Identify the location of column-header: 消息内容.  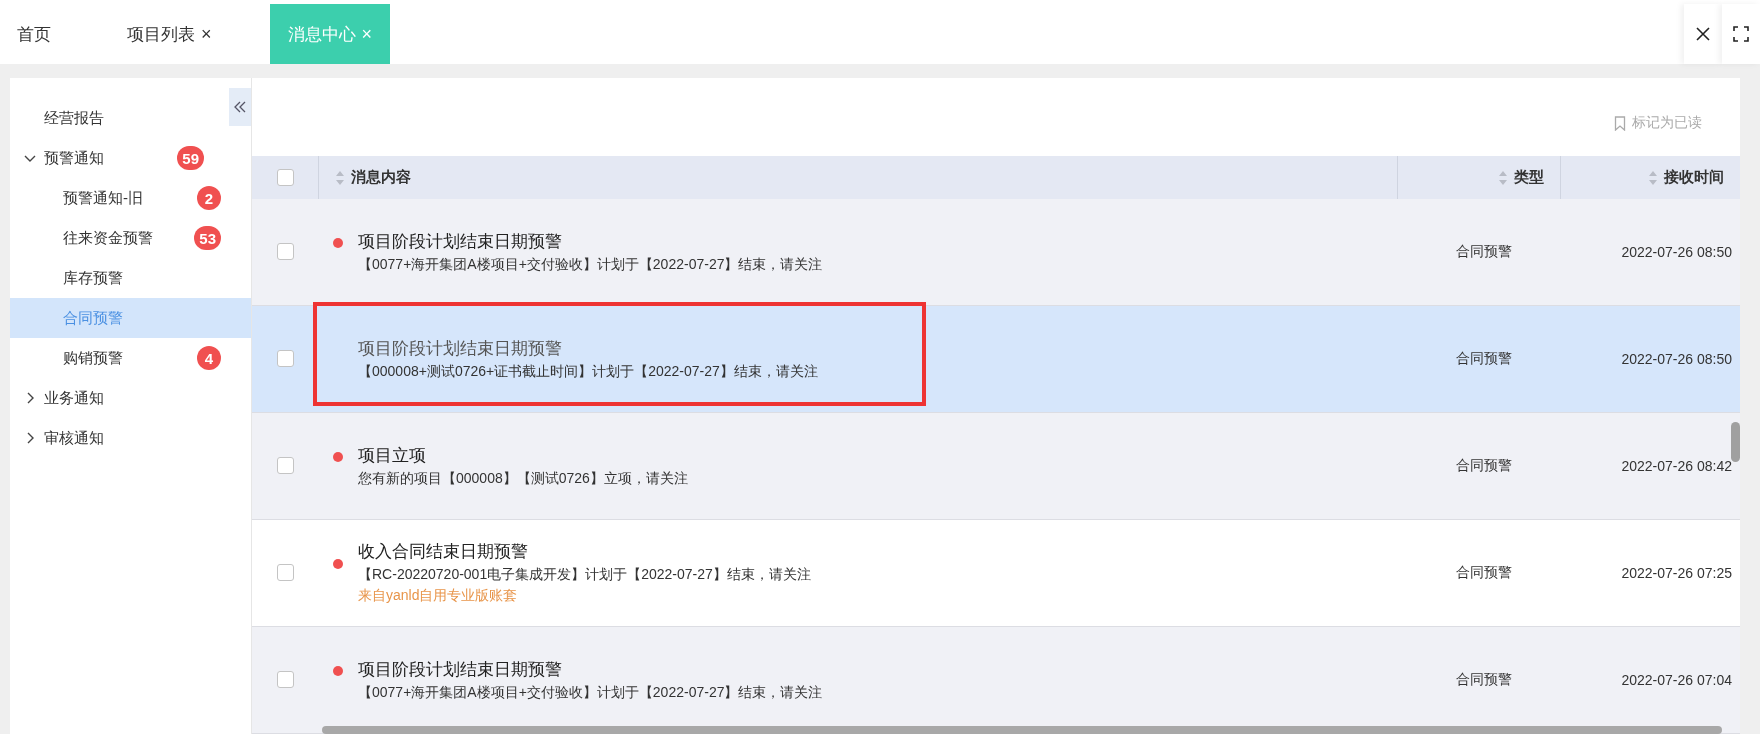
(381, 178).